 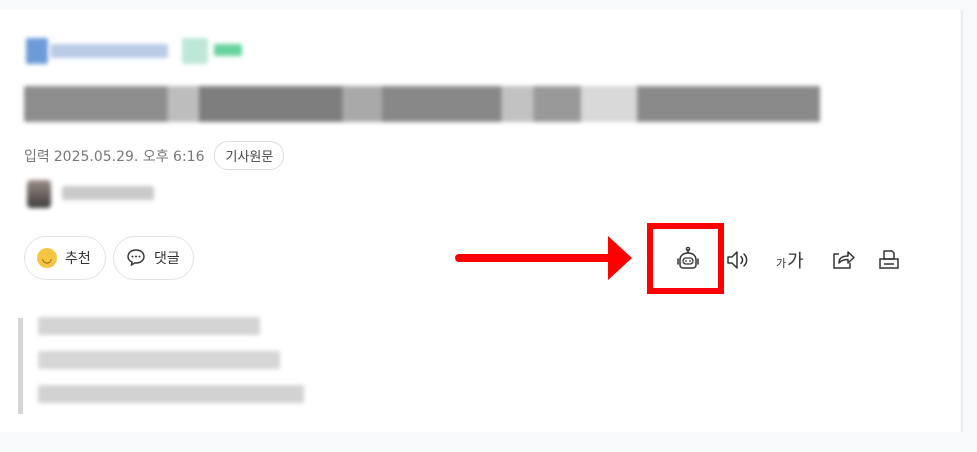 I want to click on font-size-icon: 가가, so click(x=790, y=260).